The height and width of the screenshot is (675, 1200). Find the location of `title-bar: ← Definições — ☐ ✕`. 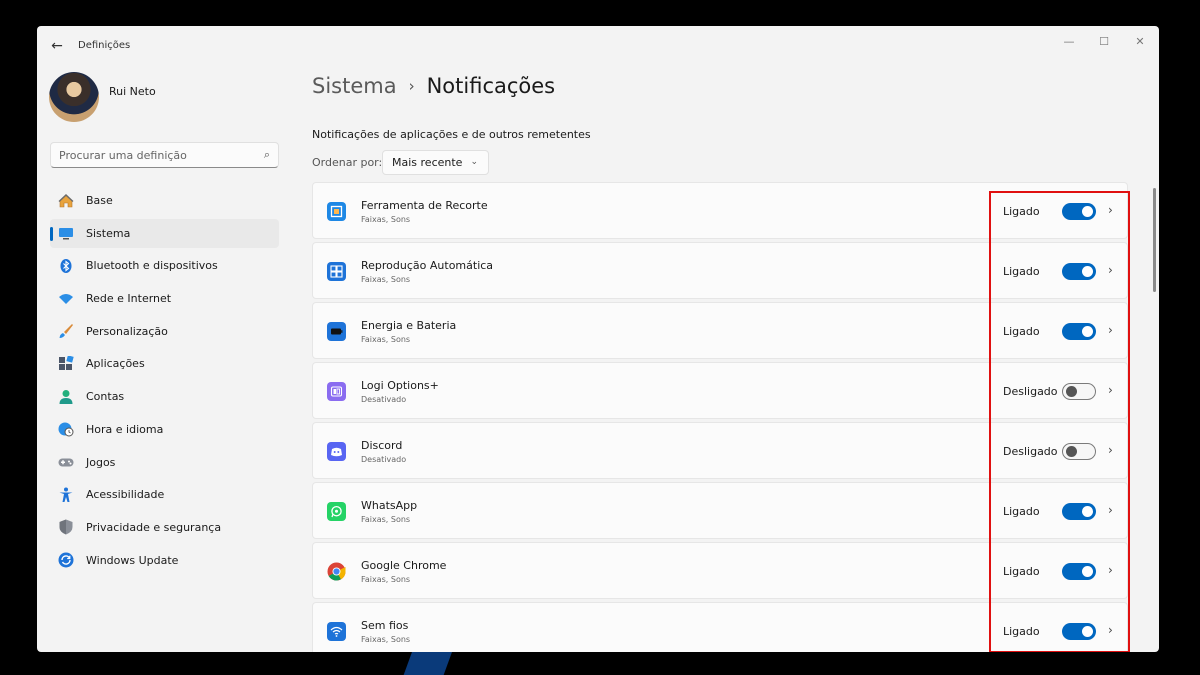

title-bar: ← Definições — ☐ ✕ is located at coordinates (598, 46).